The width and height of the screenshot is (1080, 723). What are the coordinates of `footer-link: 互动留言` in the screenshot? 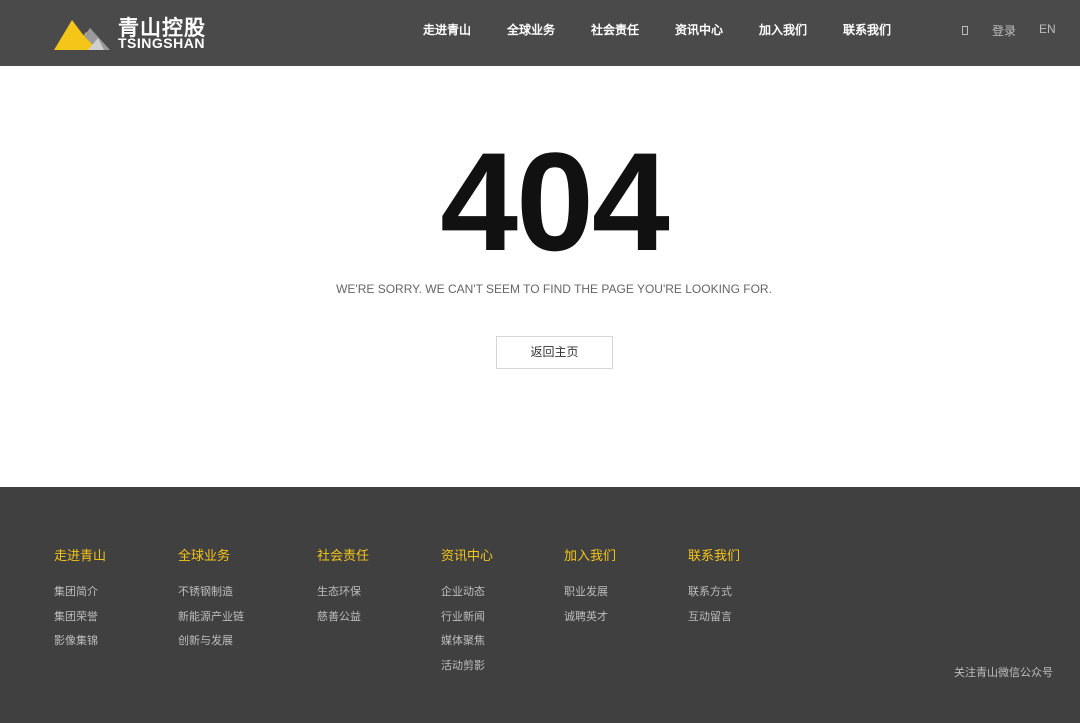 It's located at (714, 623).